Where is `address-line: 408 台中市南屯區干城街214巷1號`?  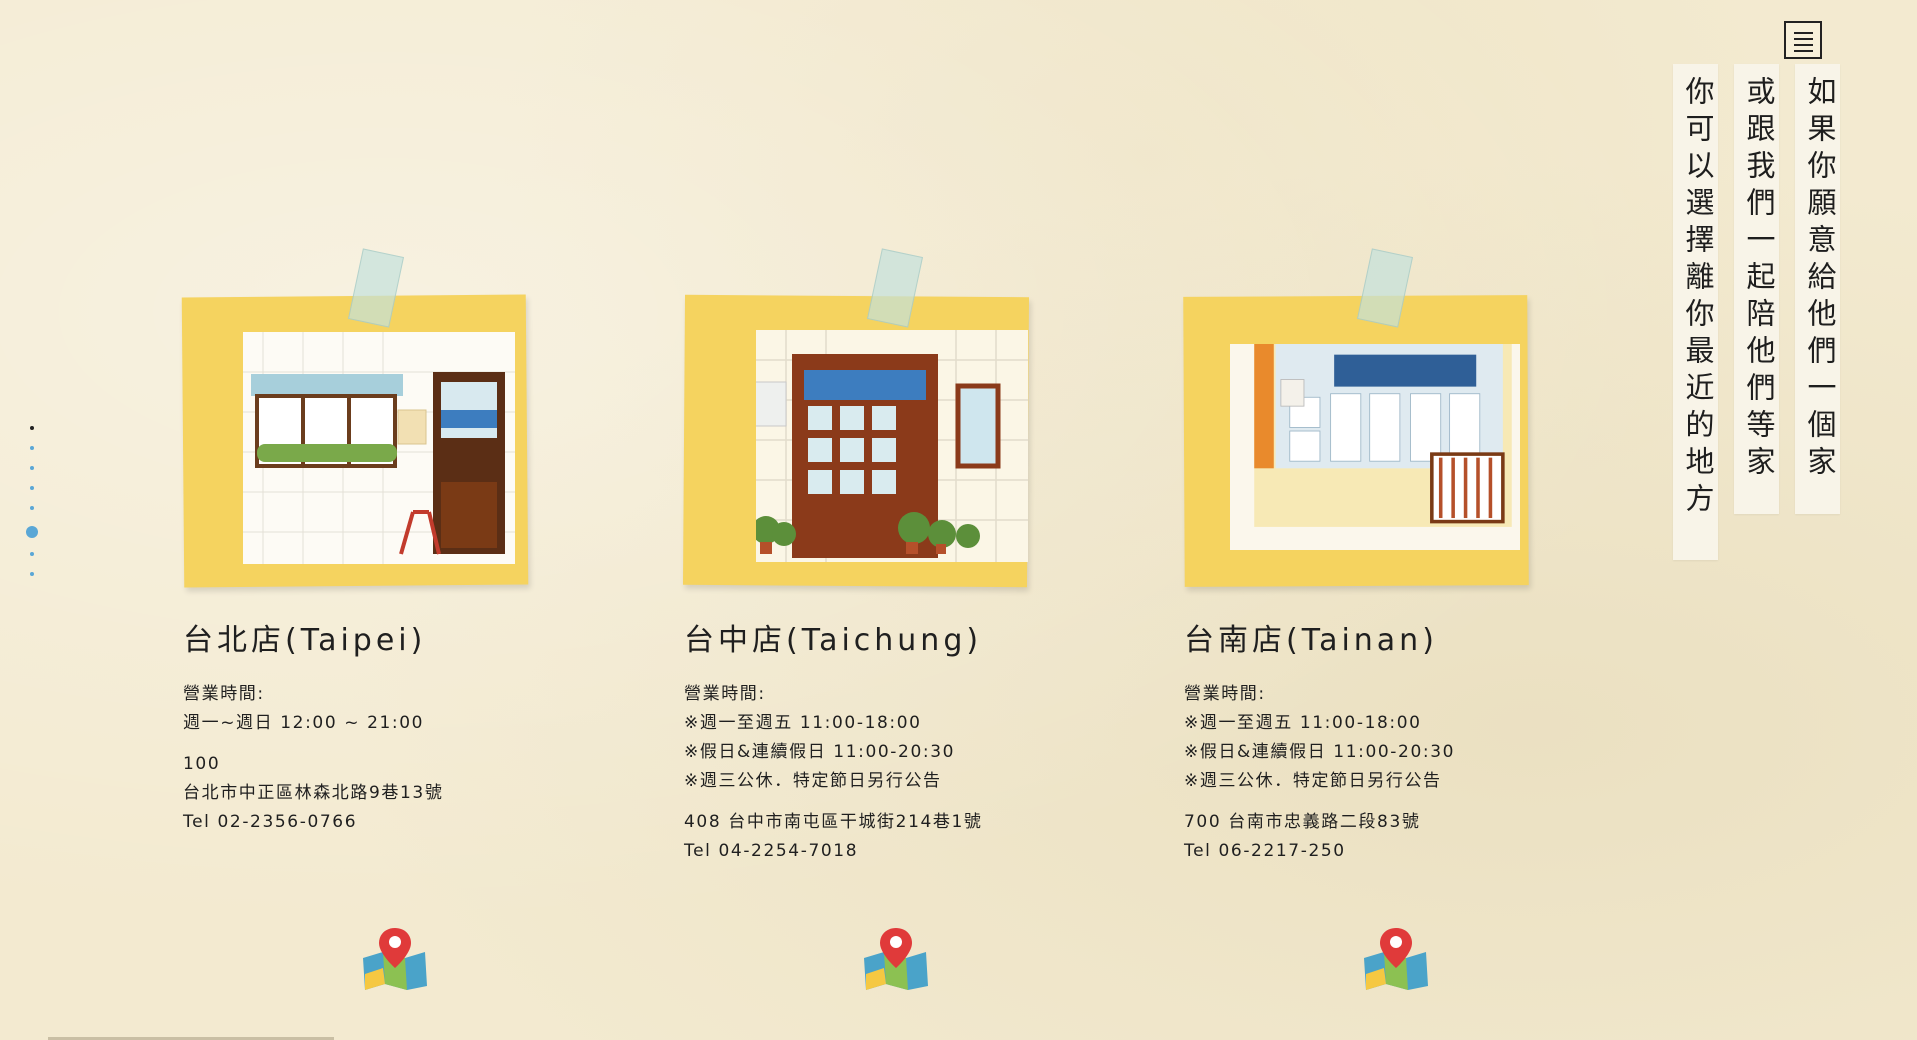
address-line: 408 台中市南屯區干城街214巷1號 is located at coordinates (833, 822).